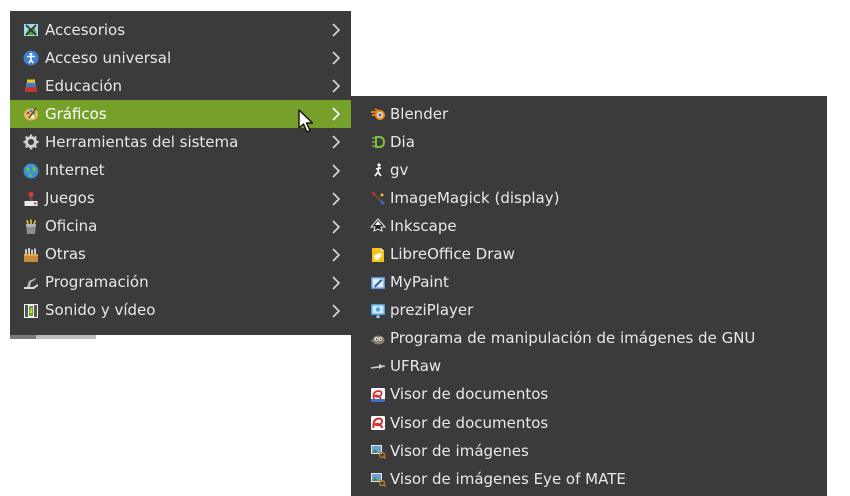 This screenshot has height=496, width=850. What do you see at coordinates (30, 254) in the screenshot?
I see `other-icon` at bounding box center [30, 254].